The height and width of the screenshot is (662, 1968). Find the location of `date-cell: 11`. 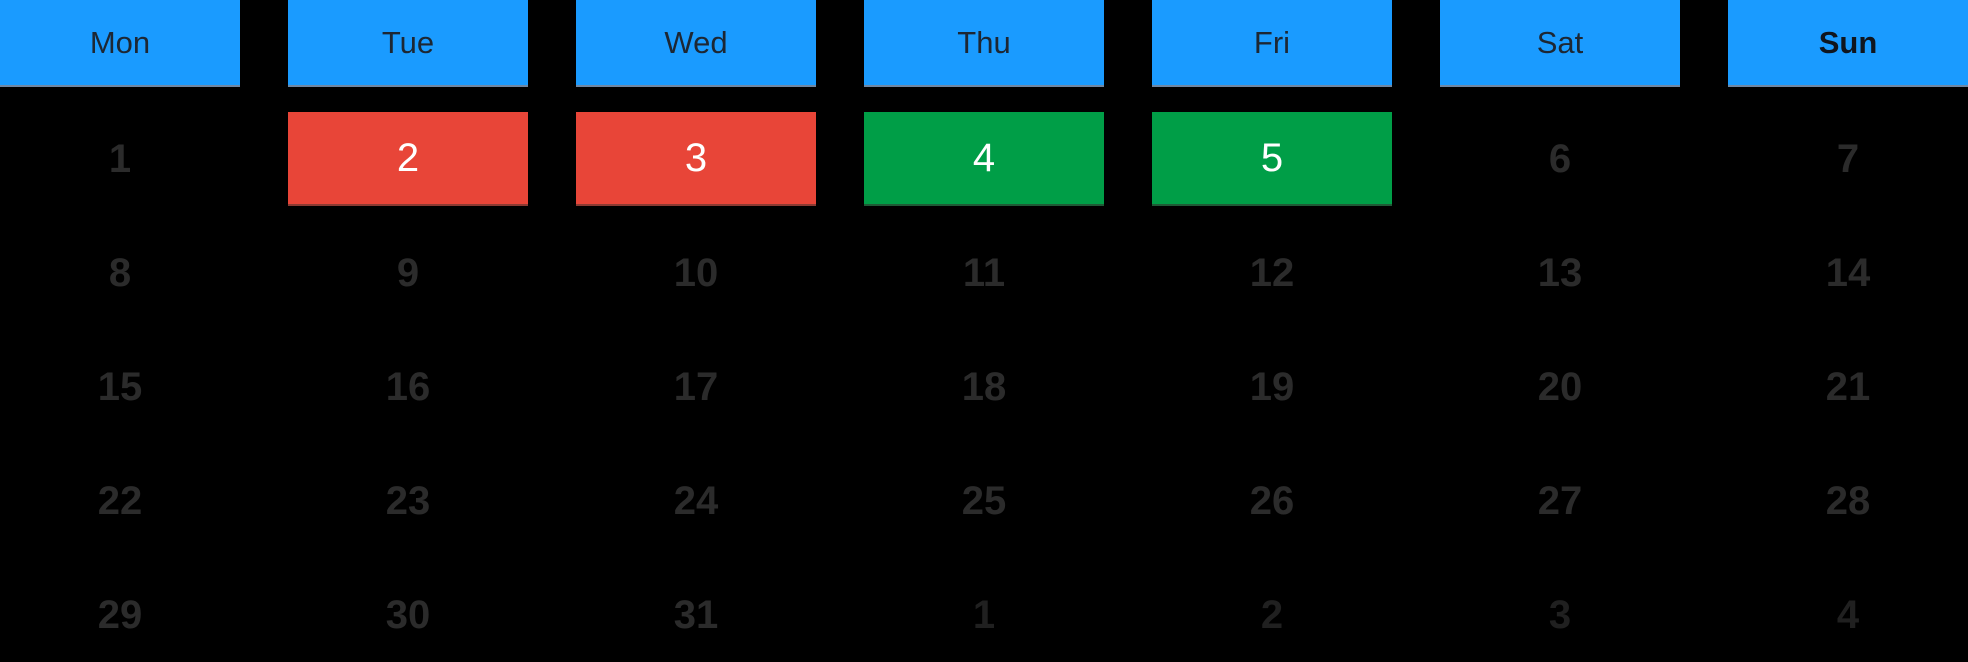

date-cell: 11 is located at coordinates (984, 273).